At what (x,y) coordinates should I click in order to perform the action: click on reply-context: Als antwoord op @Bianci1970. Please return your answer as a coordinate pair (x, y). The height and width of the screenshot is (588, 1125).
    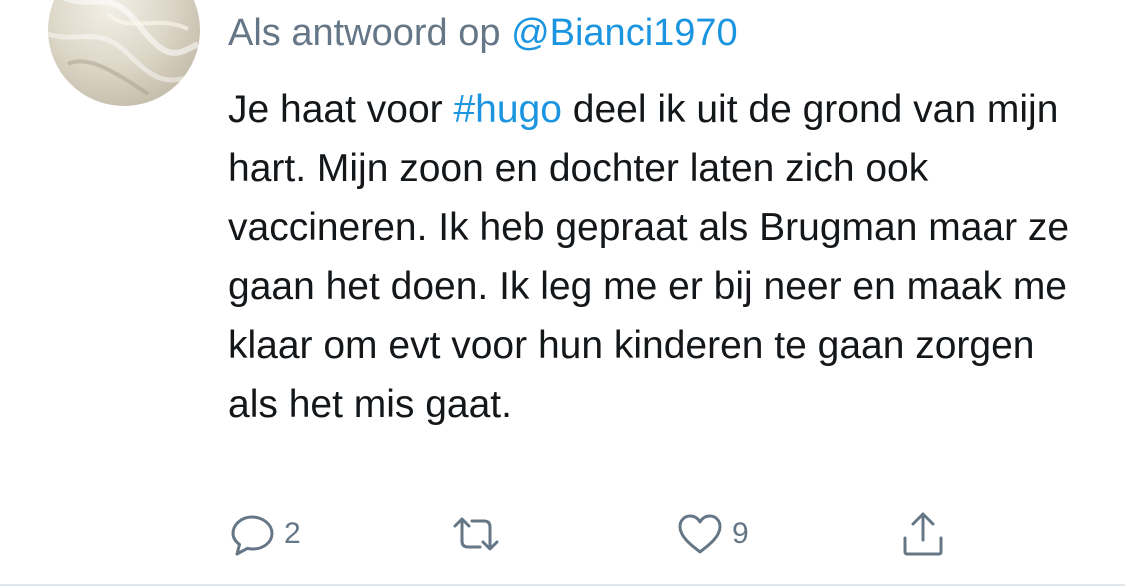
    Looking at the image, I should click on (483, 33).